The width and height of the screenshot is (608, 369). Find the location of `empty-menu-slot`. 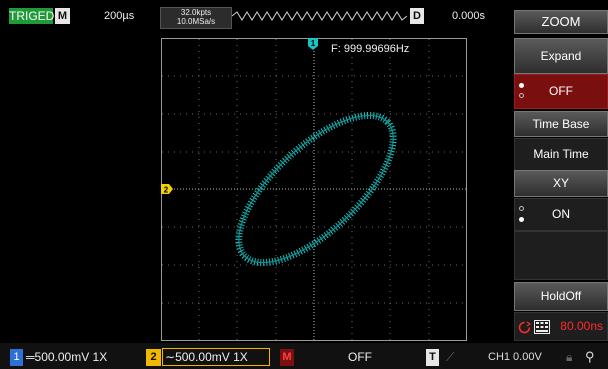

empty-menu-slot is located at coordinates (561, 255).